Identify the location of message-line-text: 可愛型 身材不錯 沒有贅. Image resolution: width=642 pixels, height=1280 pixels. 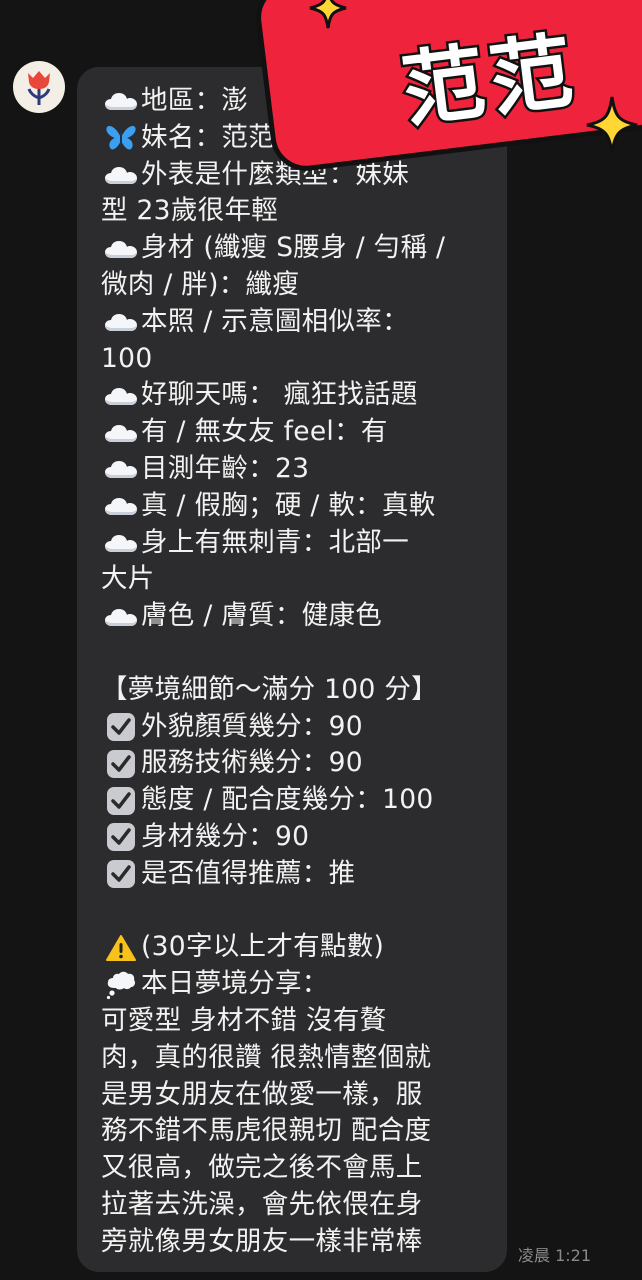
(244, 1020).